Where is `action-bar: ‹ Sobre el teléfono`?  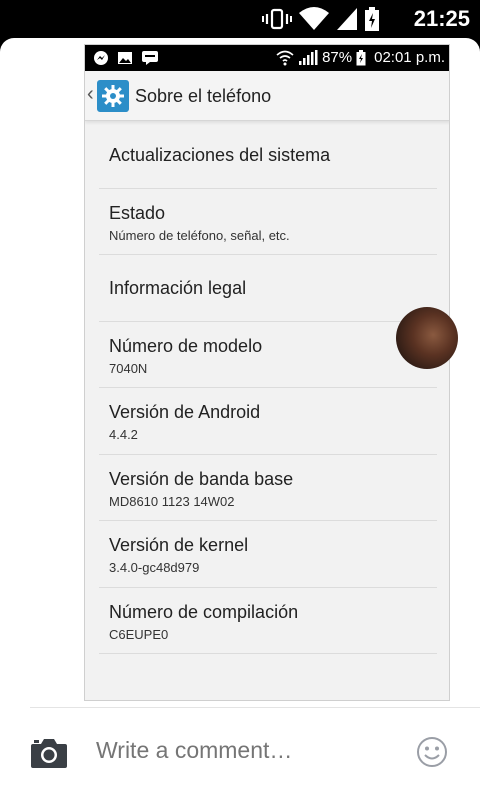 action-bar: ‹ Sobre el teléfono is located at coordinates (267, 96).